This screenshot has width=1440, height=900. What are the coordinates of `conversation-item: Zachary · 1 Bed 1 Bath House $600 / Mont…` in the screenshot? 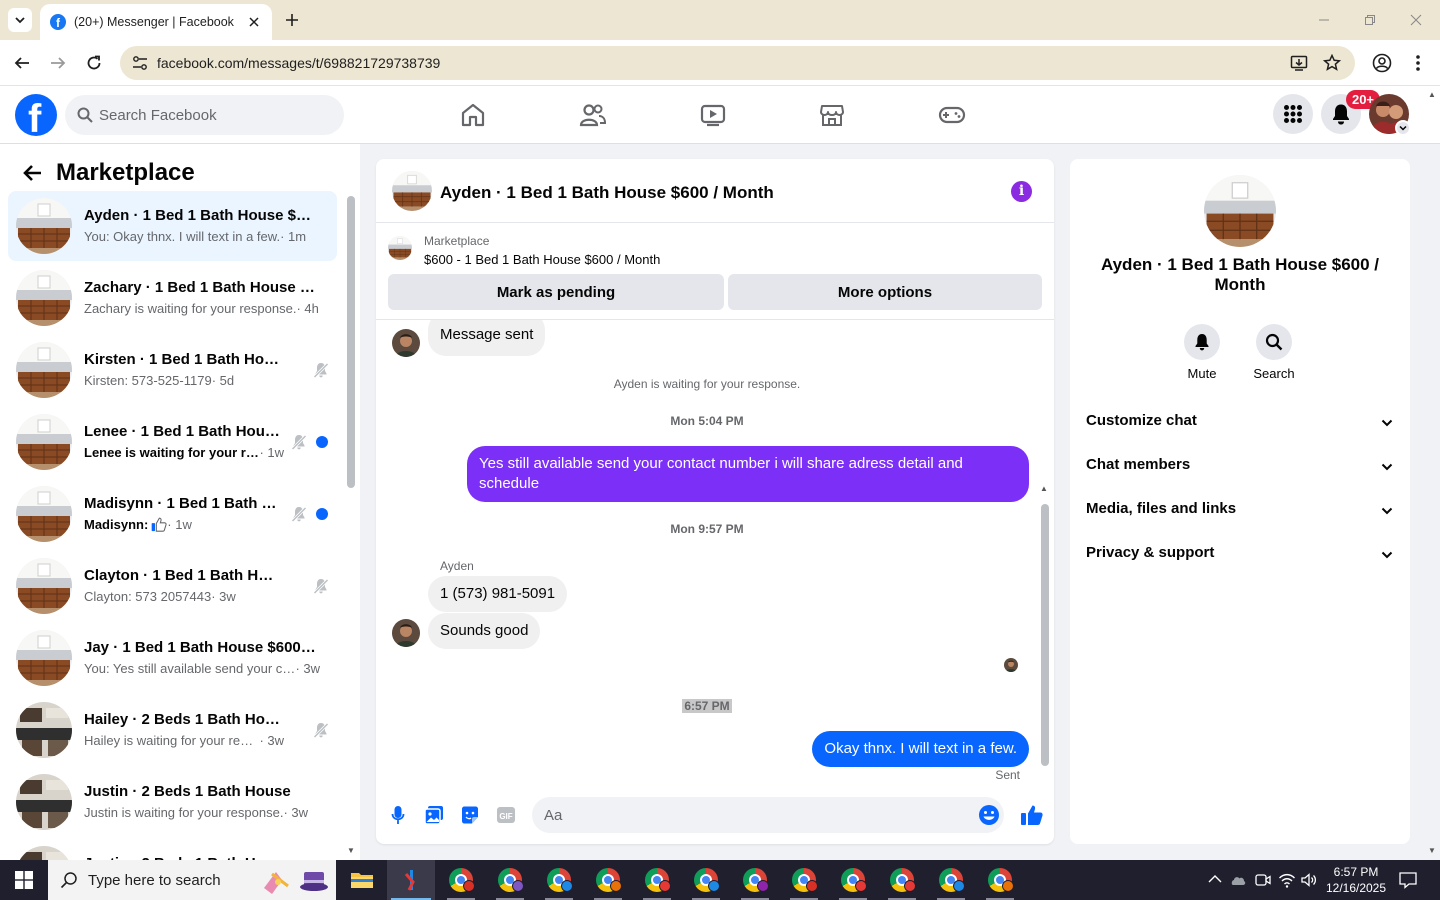 It's located at (172, 298).